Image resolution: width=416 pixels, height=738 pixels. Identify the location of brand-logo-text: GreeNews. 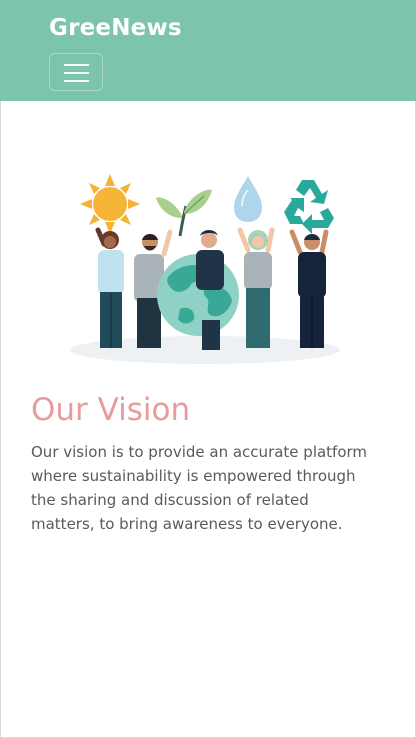
(115, 28).